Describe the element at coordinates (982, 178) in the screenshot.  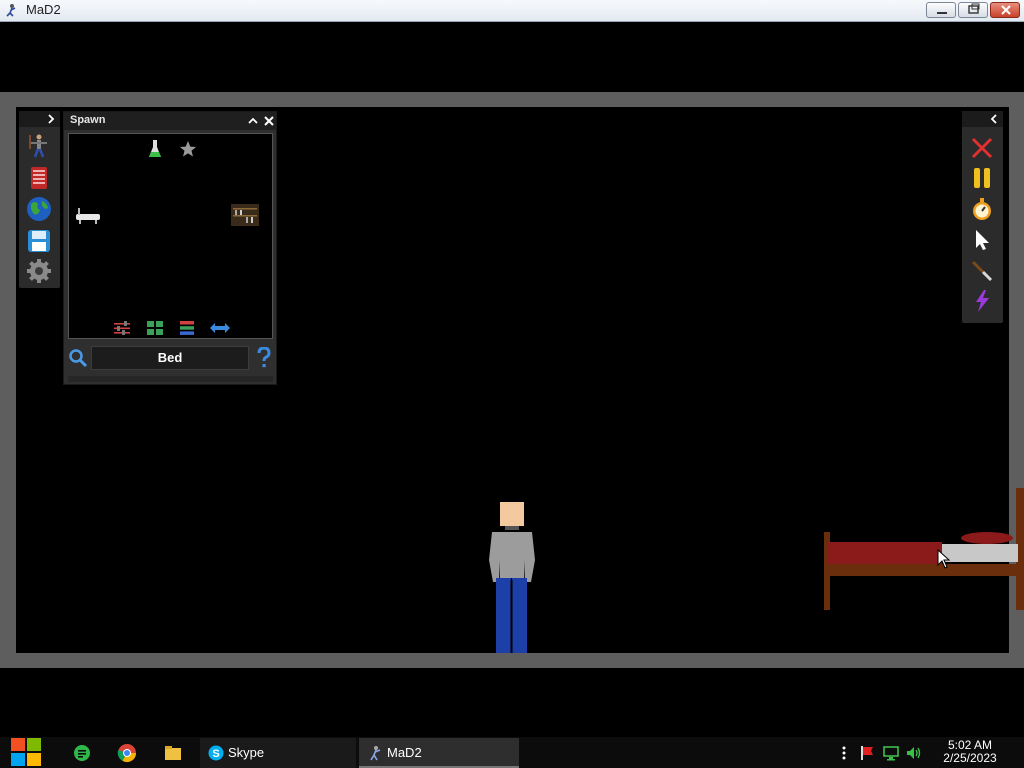
I see `pause-icon` at that location.